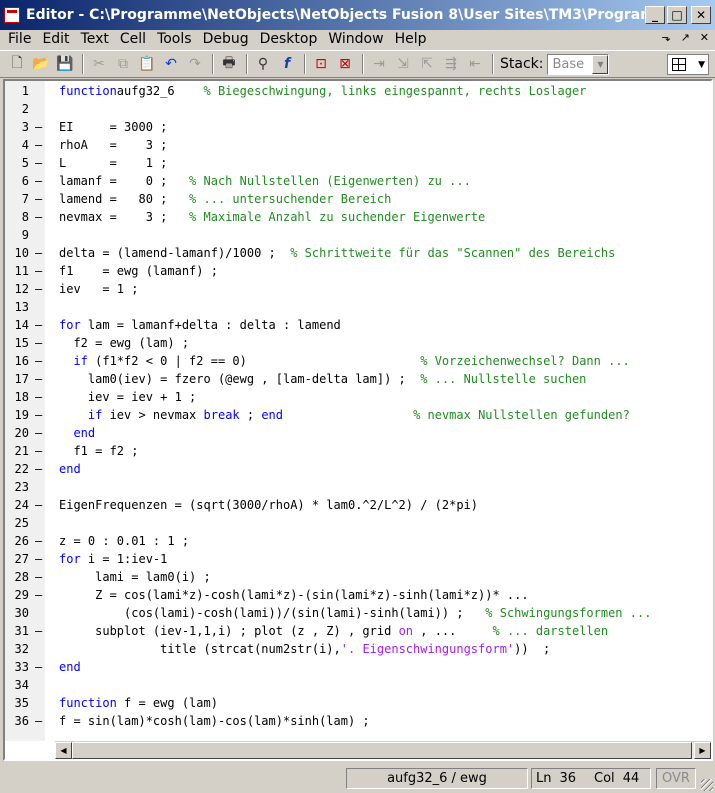 The width and height of the screenshot is (715, 793). What do you see at coordinates (677, 15) in the screenshot?
I see `maximize-button: □` at bounding box center [677, 15].